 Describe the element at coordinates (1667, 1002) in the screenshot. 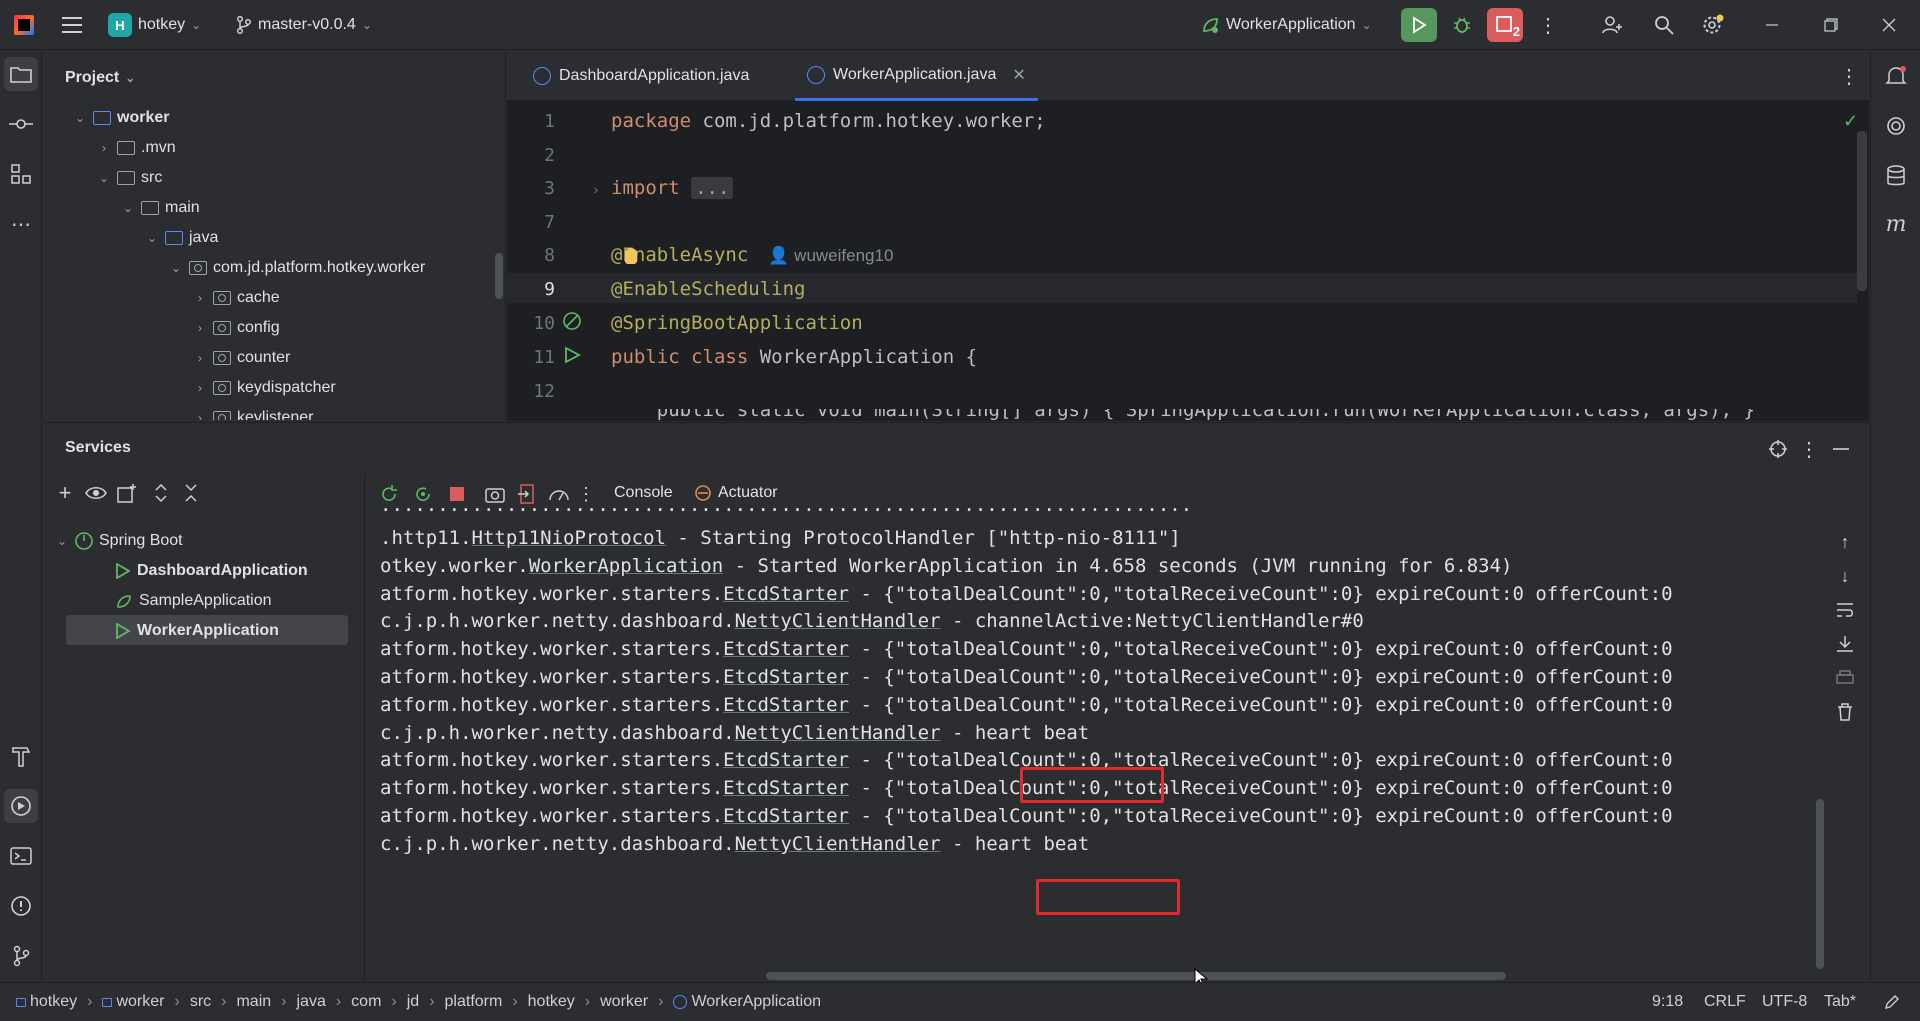

I see `cursor-position: 9:18` at that location.